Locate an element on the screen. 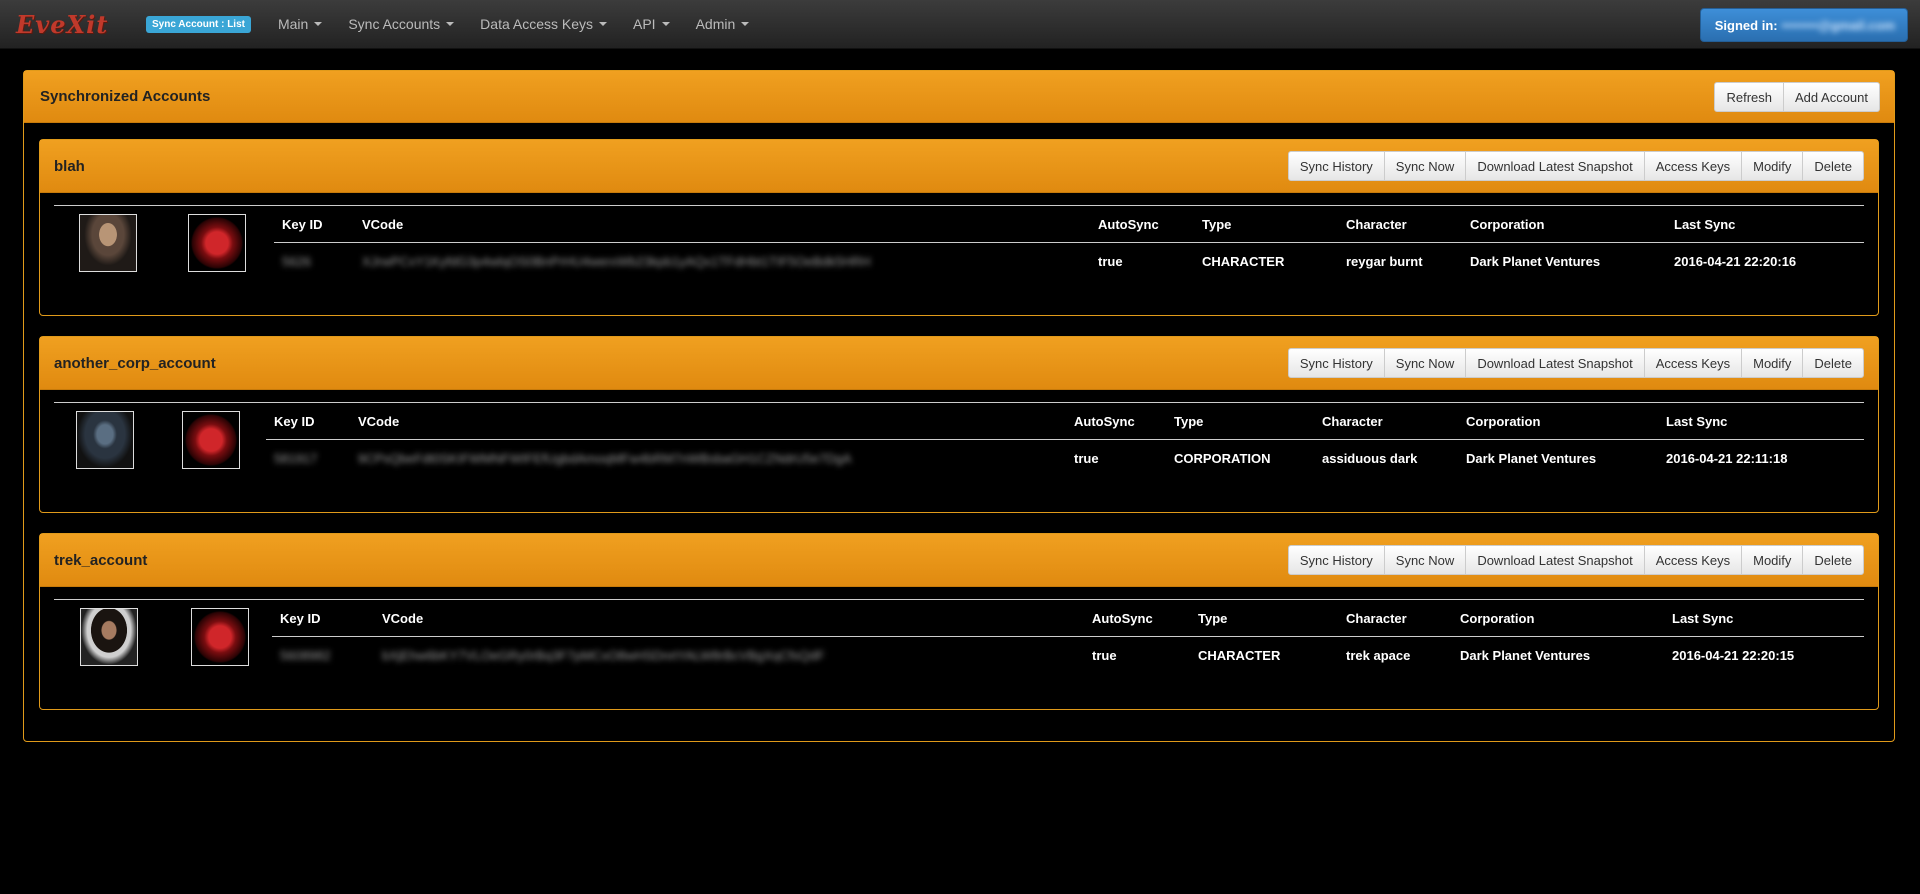  account-name: blah is located at coordinates (69, 166).